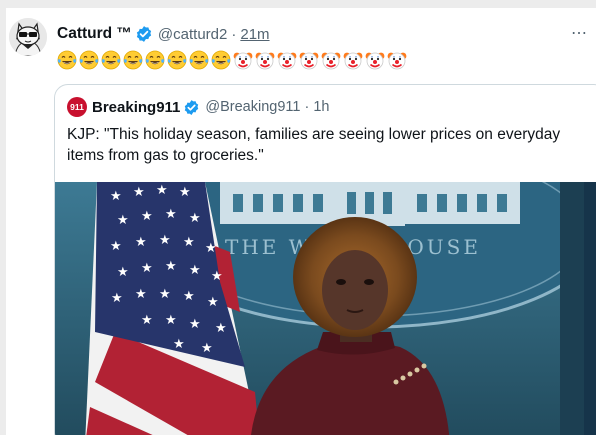 The width and height of the screenshot is (596, 435). What do you see at coordinates (579, 33) in the screenshot?
I see `more-options-icon: ⋯` at bounding box center [579, 33].